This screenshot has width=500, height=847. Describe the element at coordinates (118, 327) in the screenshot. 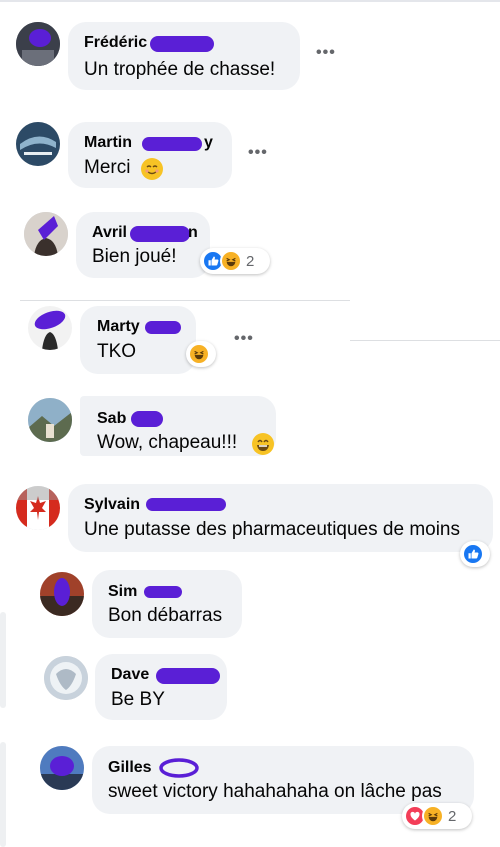

I see `author-name: Marty` at that location.